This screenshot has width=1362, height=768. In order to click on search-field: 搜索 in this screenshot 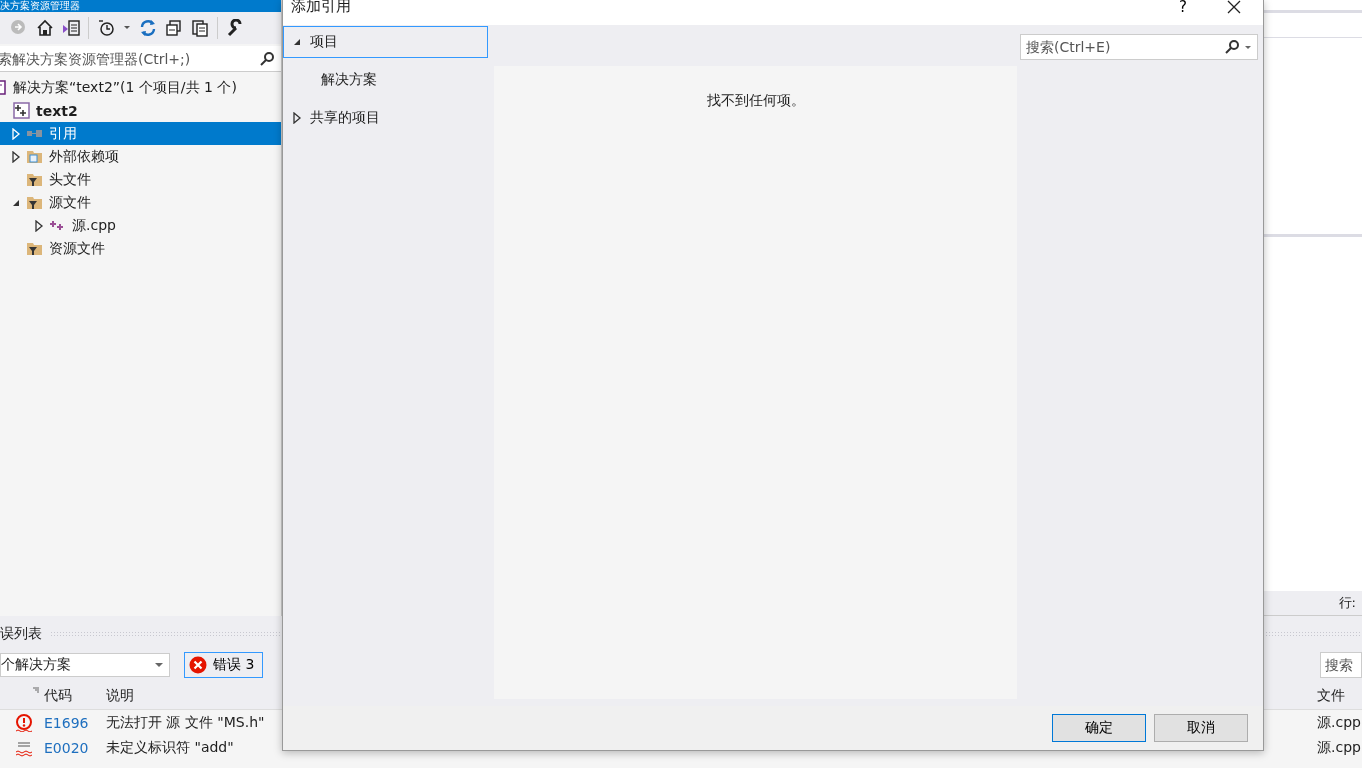, I will do `click(1341, 665)`.